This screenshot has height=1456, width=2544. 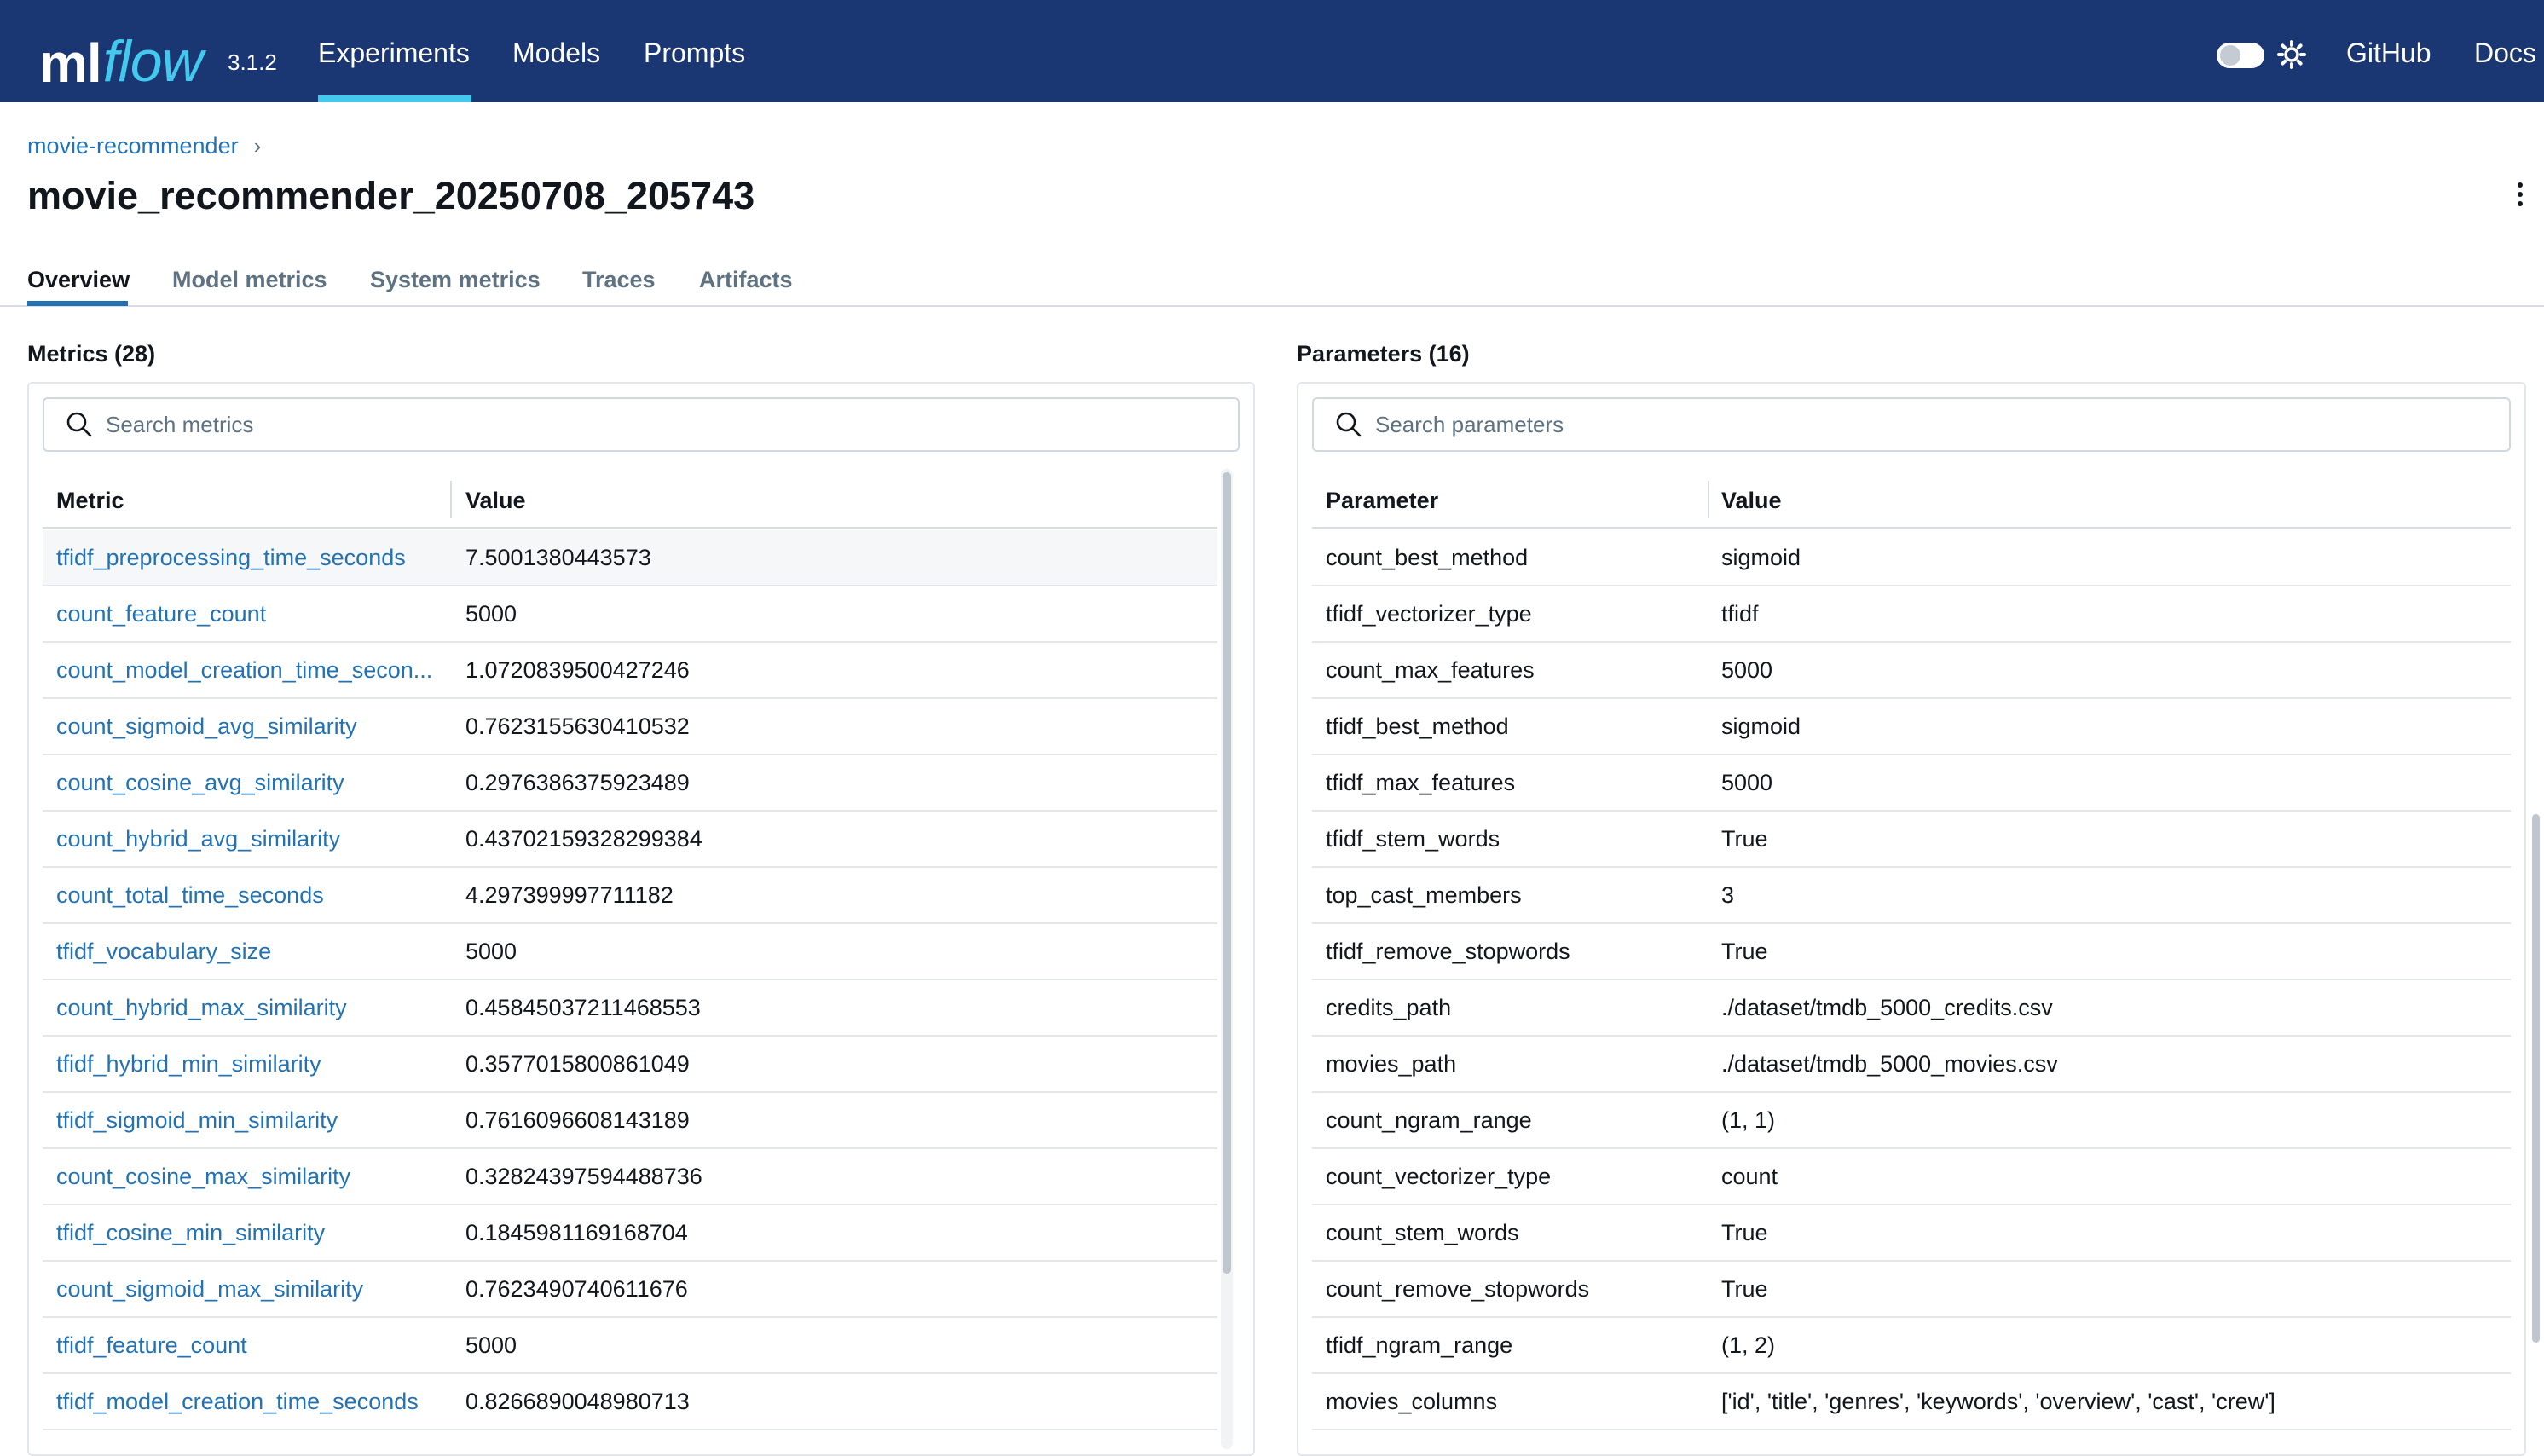 What do you see at coordinates (1423, 1232) in the screenshot?
I see `parameter-name: count_stem_words` at bounding box center [1423, 1232].